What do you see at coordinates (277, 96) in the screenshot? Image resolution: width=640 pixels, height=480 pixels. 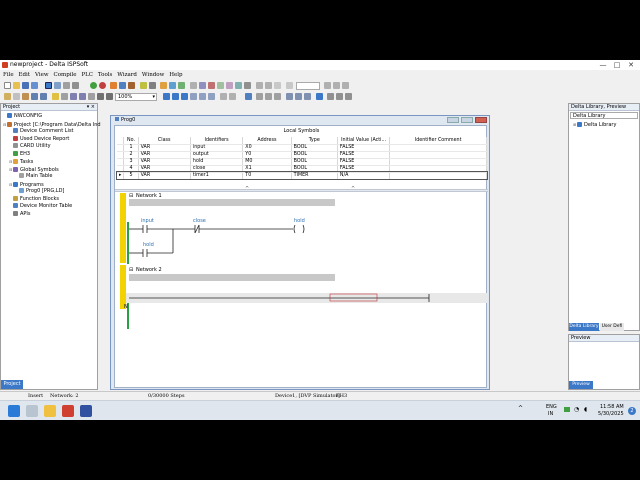 I see `delete-network-icon` at bounding box center [277, 96].